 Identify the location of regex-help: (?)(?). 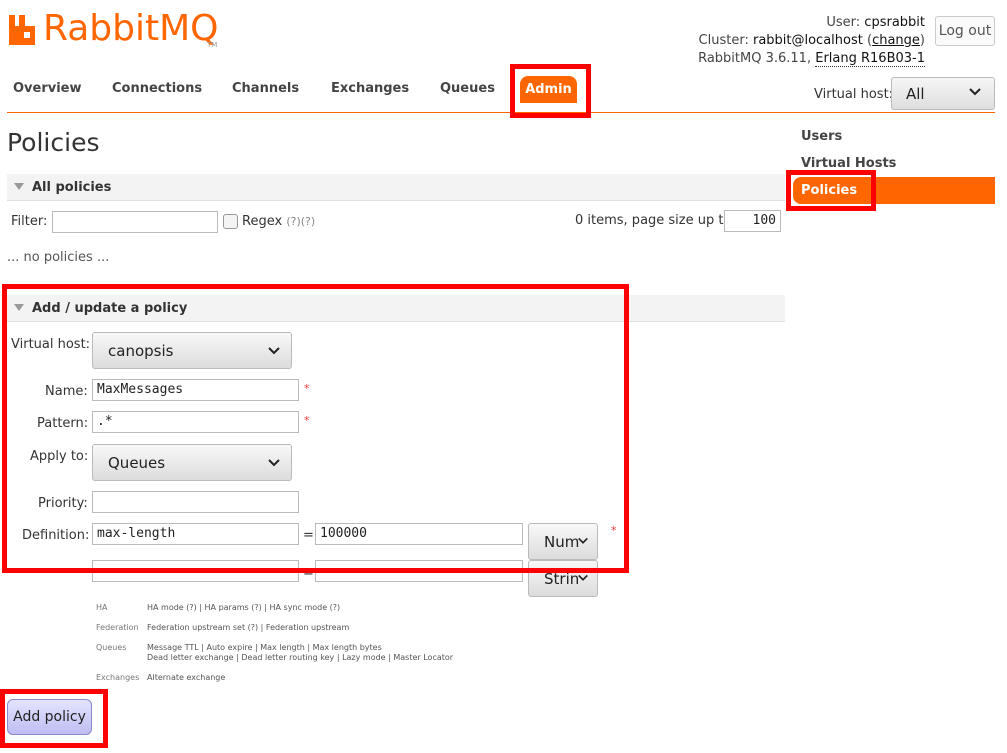
(300, 221).